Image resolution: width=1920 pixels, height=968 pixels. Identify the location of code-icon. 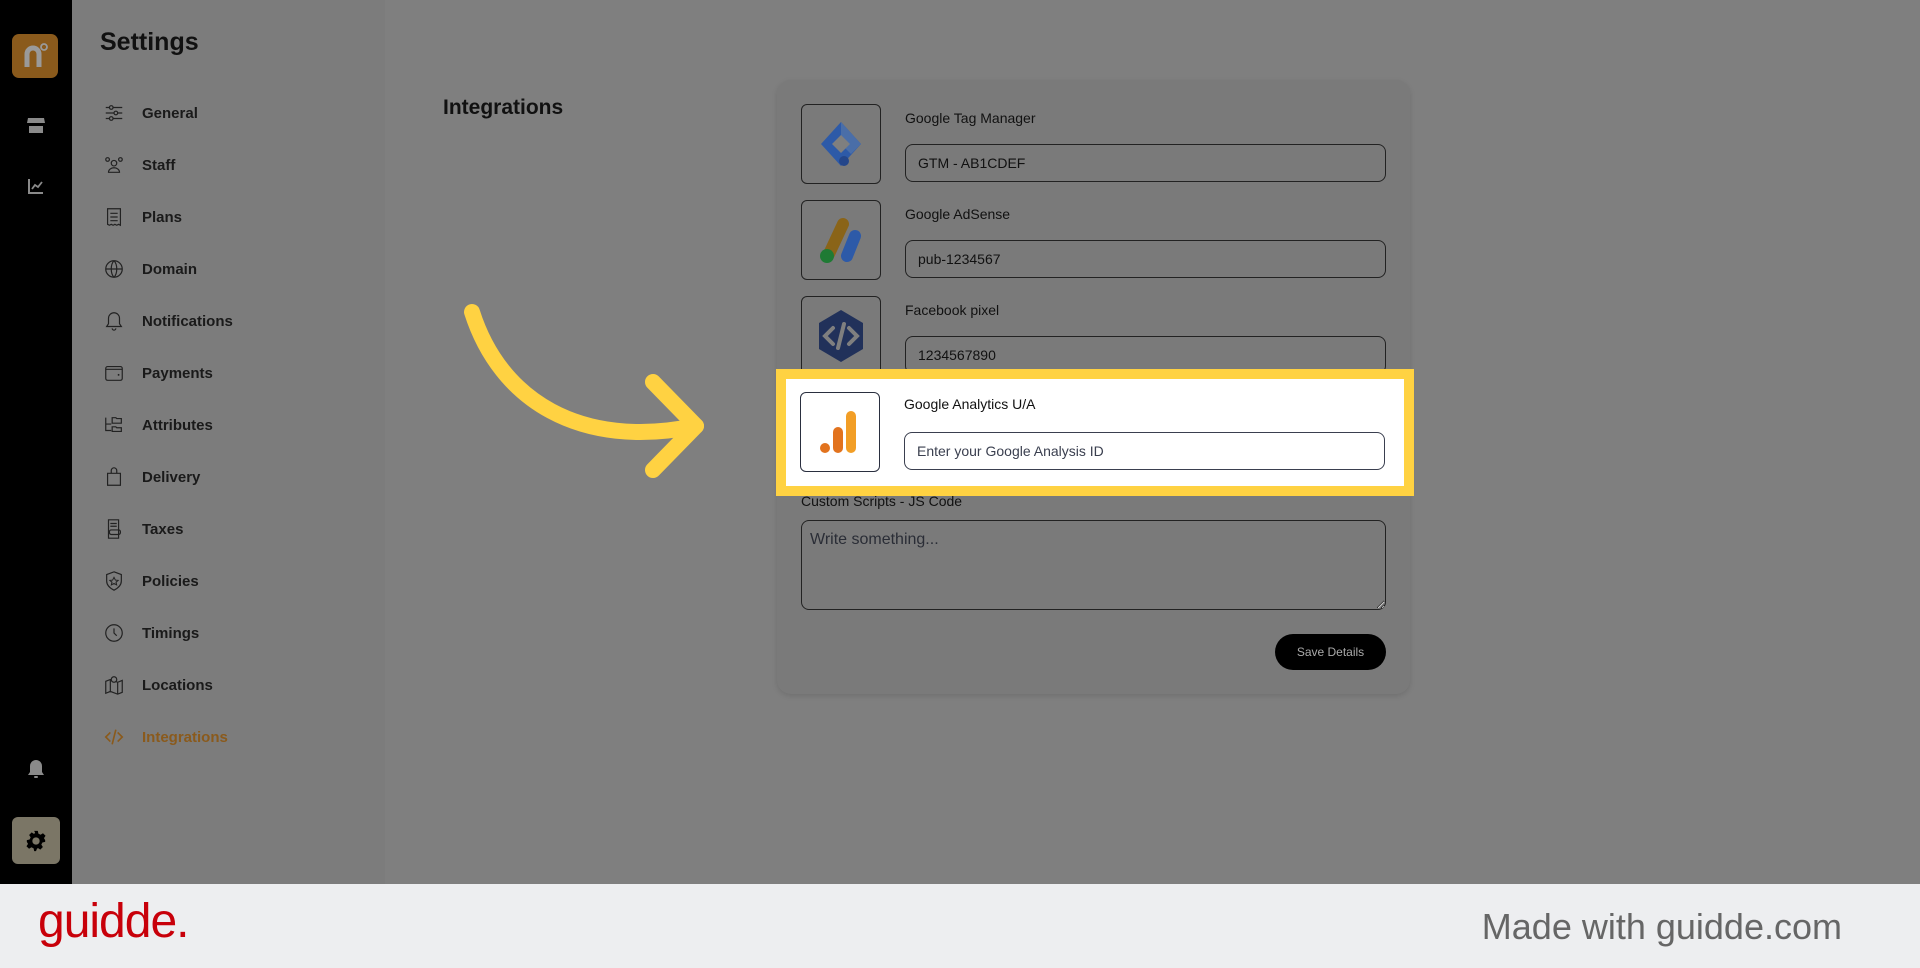
(114, 737).